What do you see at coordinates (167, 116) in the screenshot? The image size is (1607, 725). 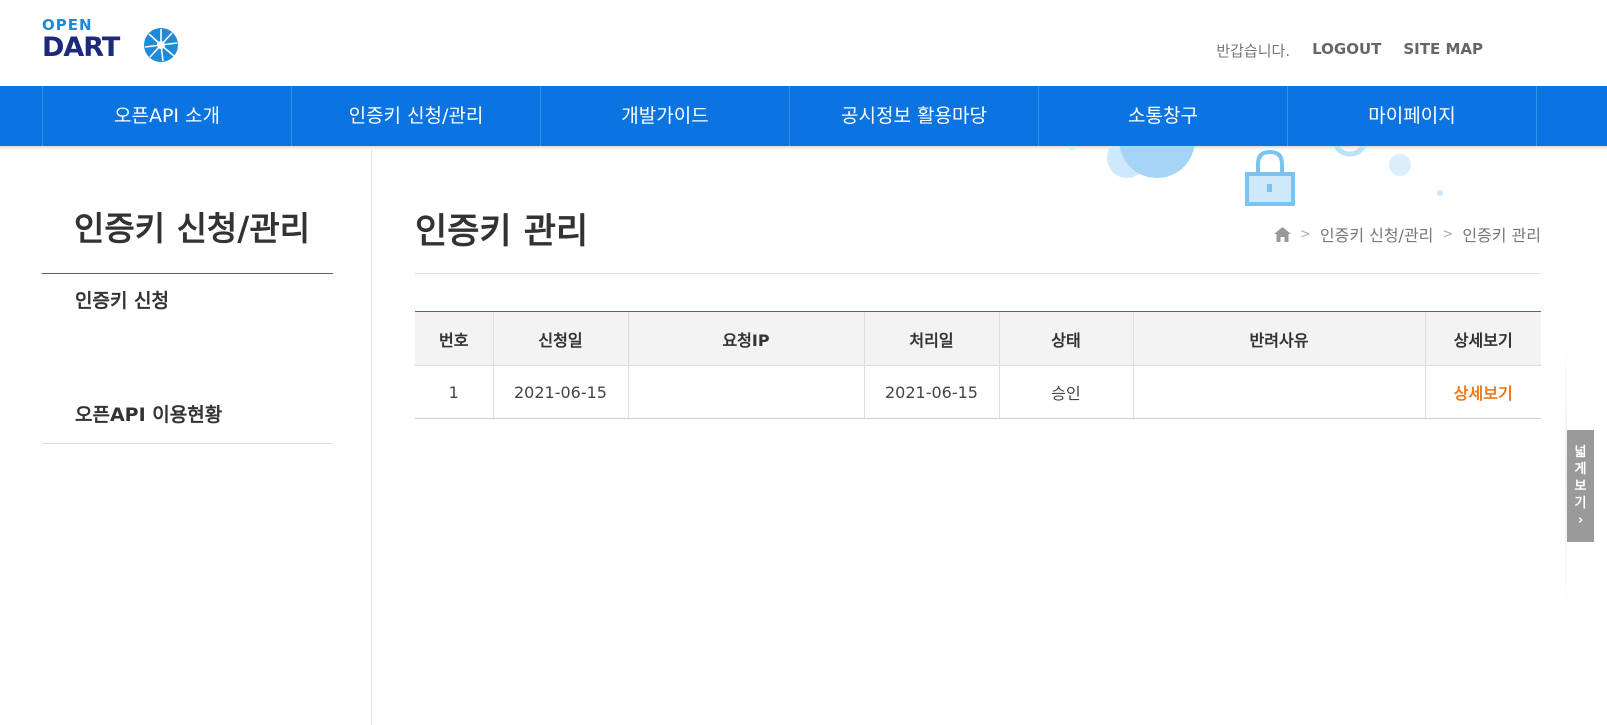 I see `gnb-item-openapi-intro: 오픈API 소개` at bounding box center [167, 116].